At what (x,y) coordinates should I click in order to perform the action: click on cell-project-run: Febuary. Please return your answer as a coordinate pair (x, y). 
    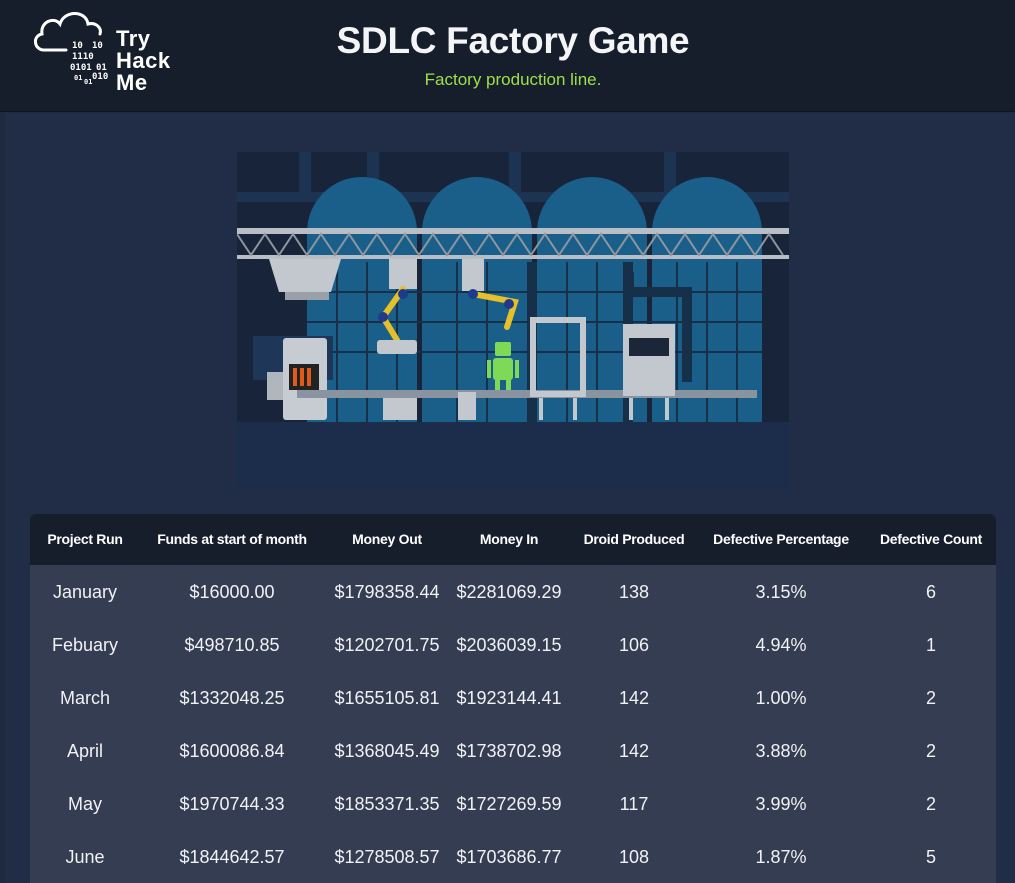
    Looking at the image, I should click on (85, 645).